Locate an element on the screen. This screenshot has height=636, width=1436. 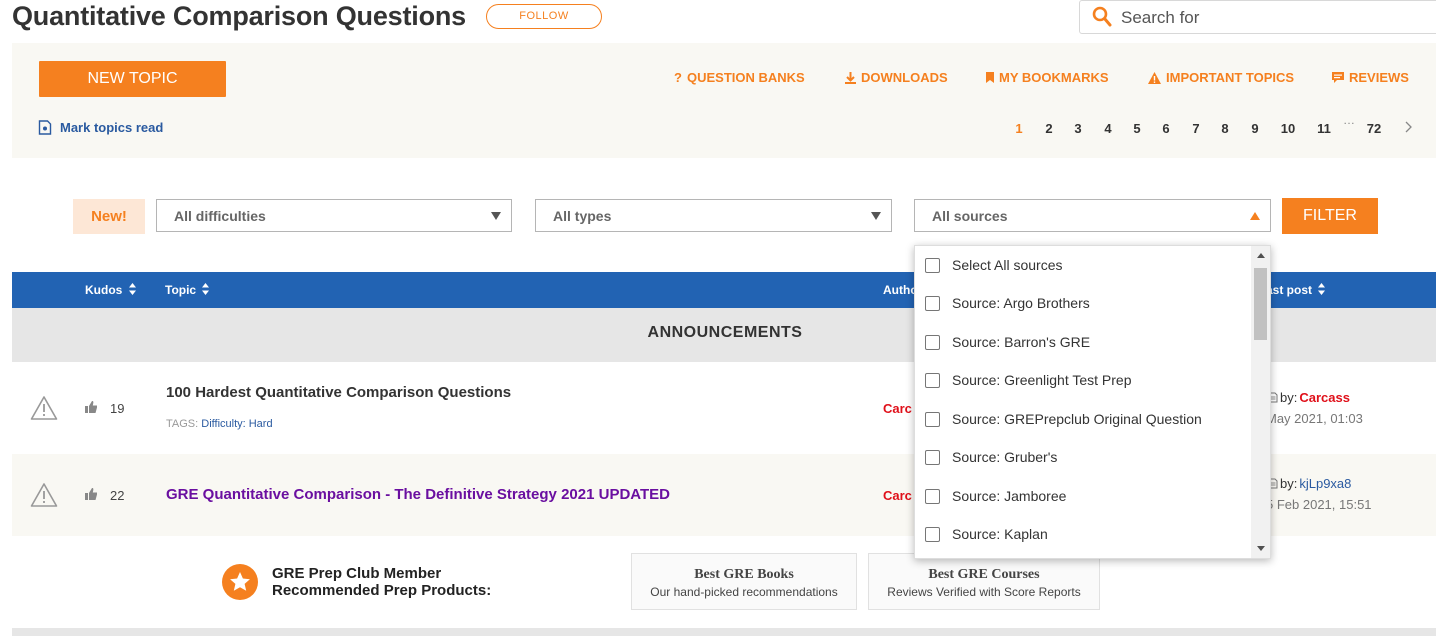
scroll-up-arrow-icon is located at coordinates (1261, 255).